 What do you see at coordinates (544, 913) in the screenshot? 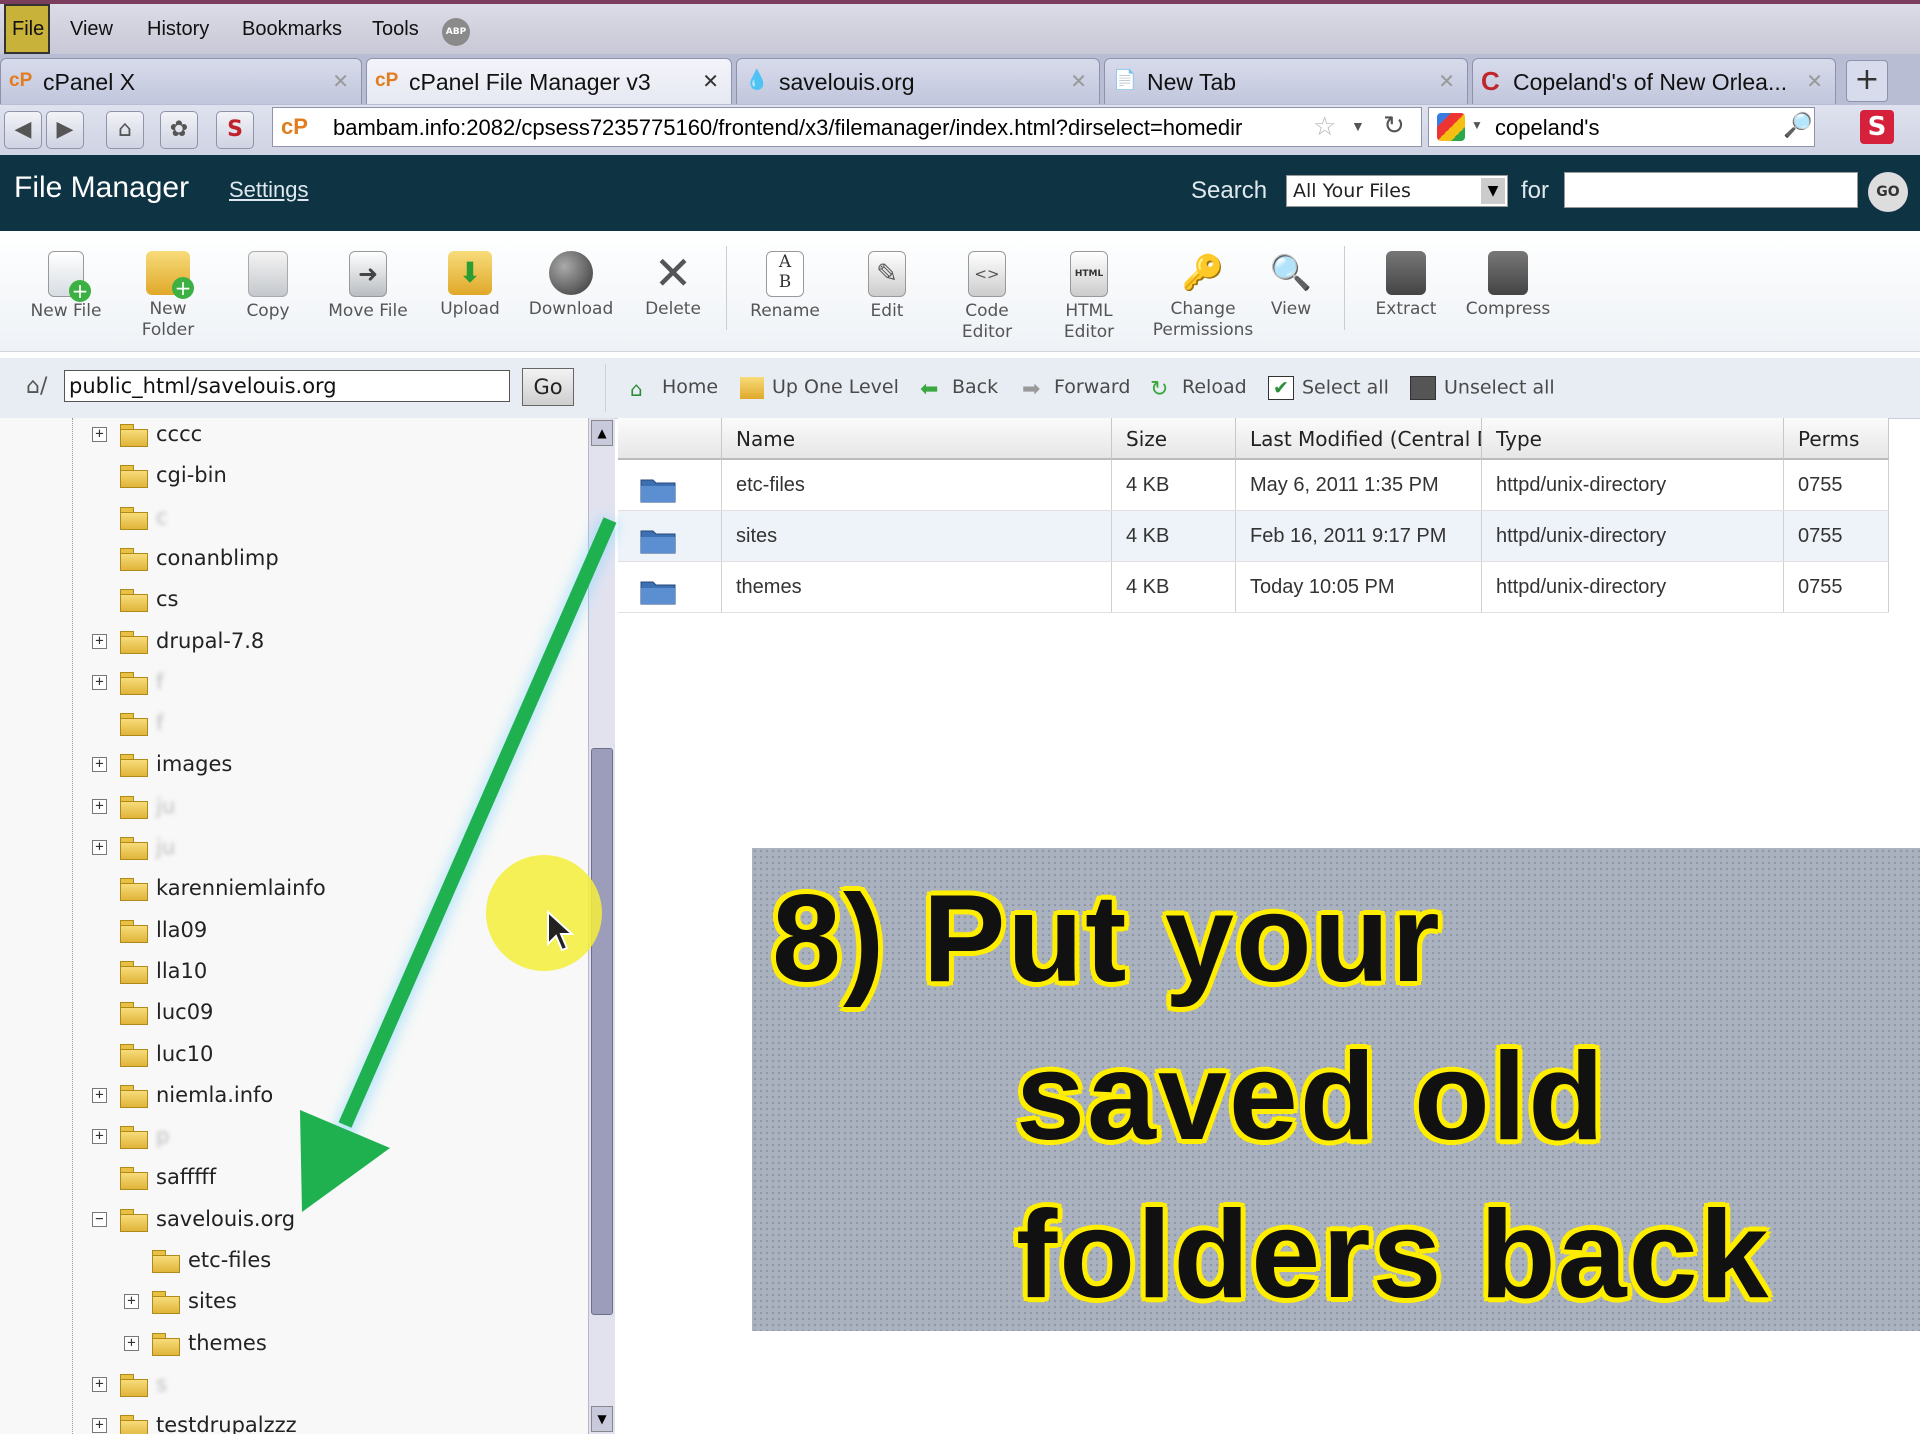
I see `cursor-highlight` at bounding box center [544, 913].